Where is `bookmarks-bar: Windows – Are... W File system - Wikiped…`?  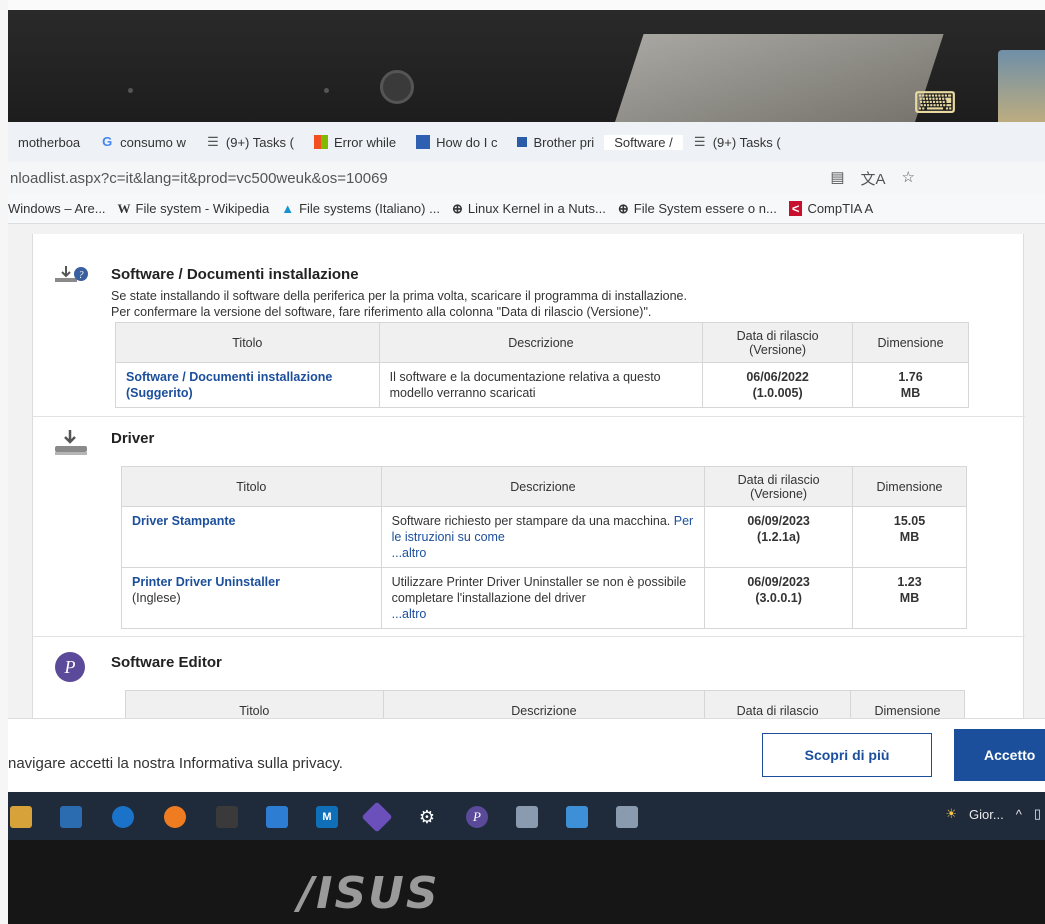 bookmarks-bar: Windows – Are... W File system - Wikiped… is located at coordinates (526, 209).